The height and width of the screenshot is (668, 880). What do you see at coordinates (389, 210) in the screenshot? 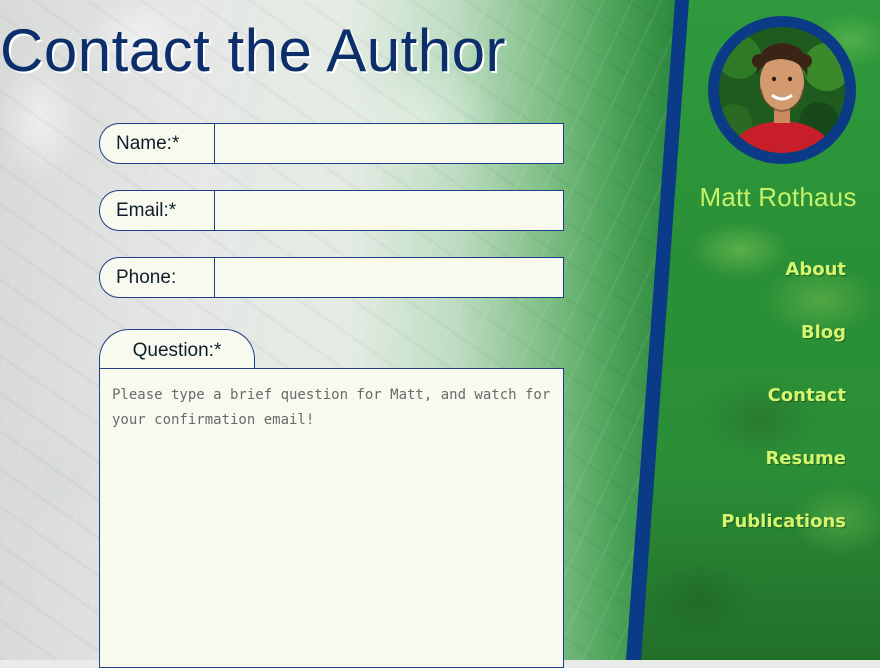
I see `email-field` at bounding box center [389, 210].